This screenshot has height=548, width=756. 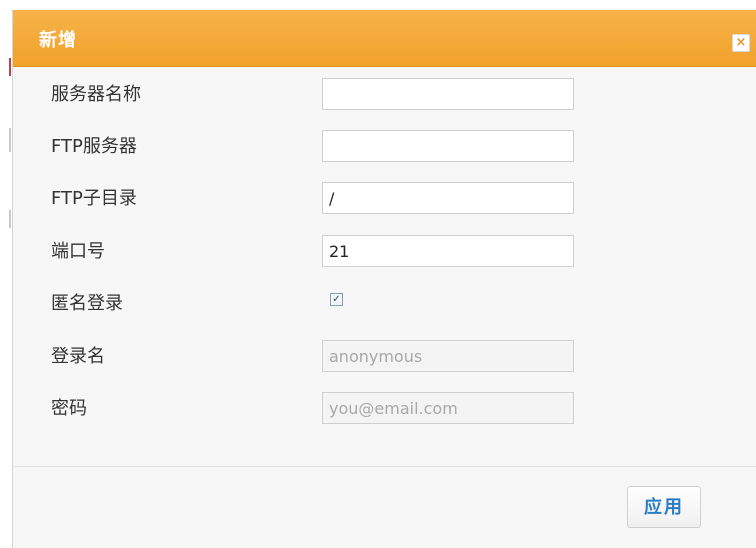 I want to click on anonymous-login-label: 匿名登录, so click(x=87, y=303).